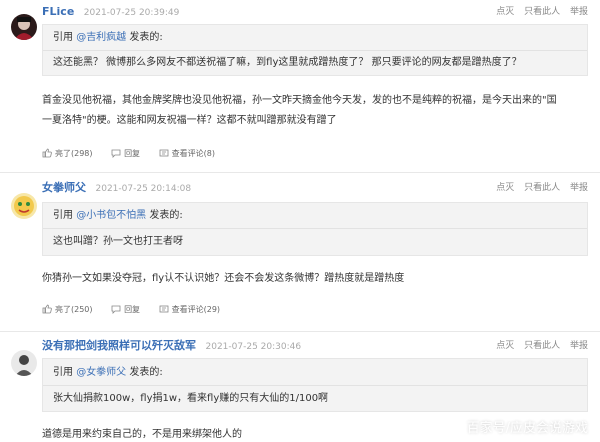 The width and height of the screenshot is (600, 442). Describe the element at coordinates (191, 398) in the screenshot. I see `quote-text: 张大仙捐款100w，fly捐1w，看来fly赚的只有大仙的1/100啊` at that location.